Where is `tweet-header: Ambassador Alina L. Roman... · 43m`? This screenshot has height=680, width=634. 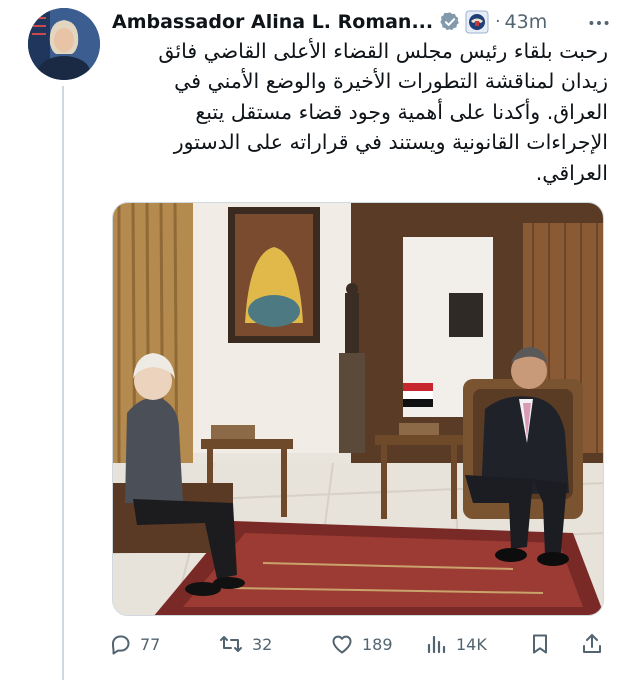
tweet-header: Ambassador Alina L. Roman... · 43m is located at coordinates (329, 22).